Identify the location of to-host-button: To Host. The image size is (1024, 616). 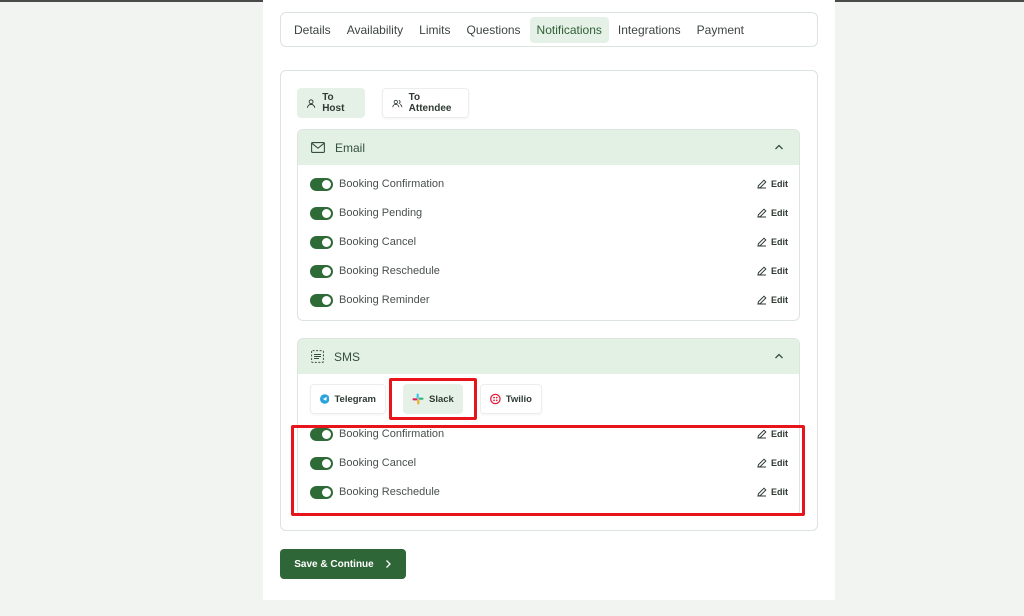
(331, 103).